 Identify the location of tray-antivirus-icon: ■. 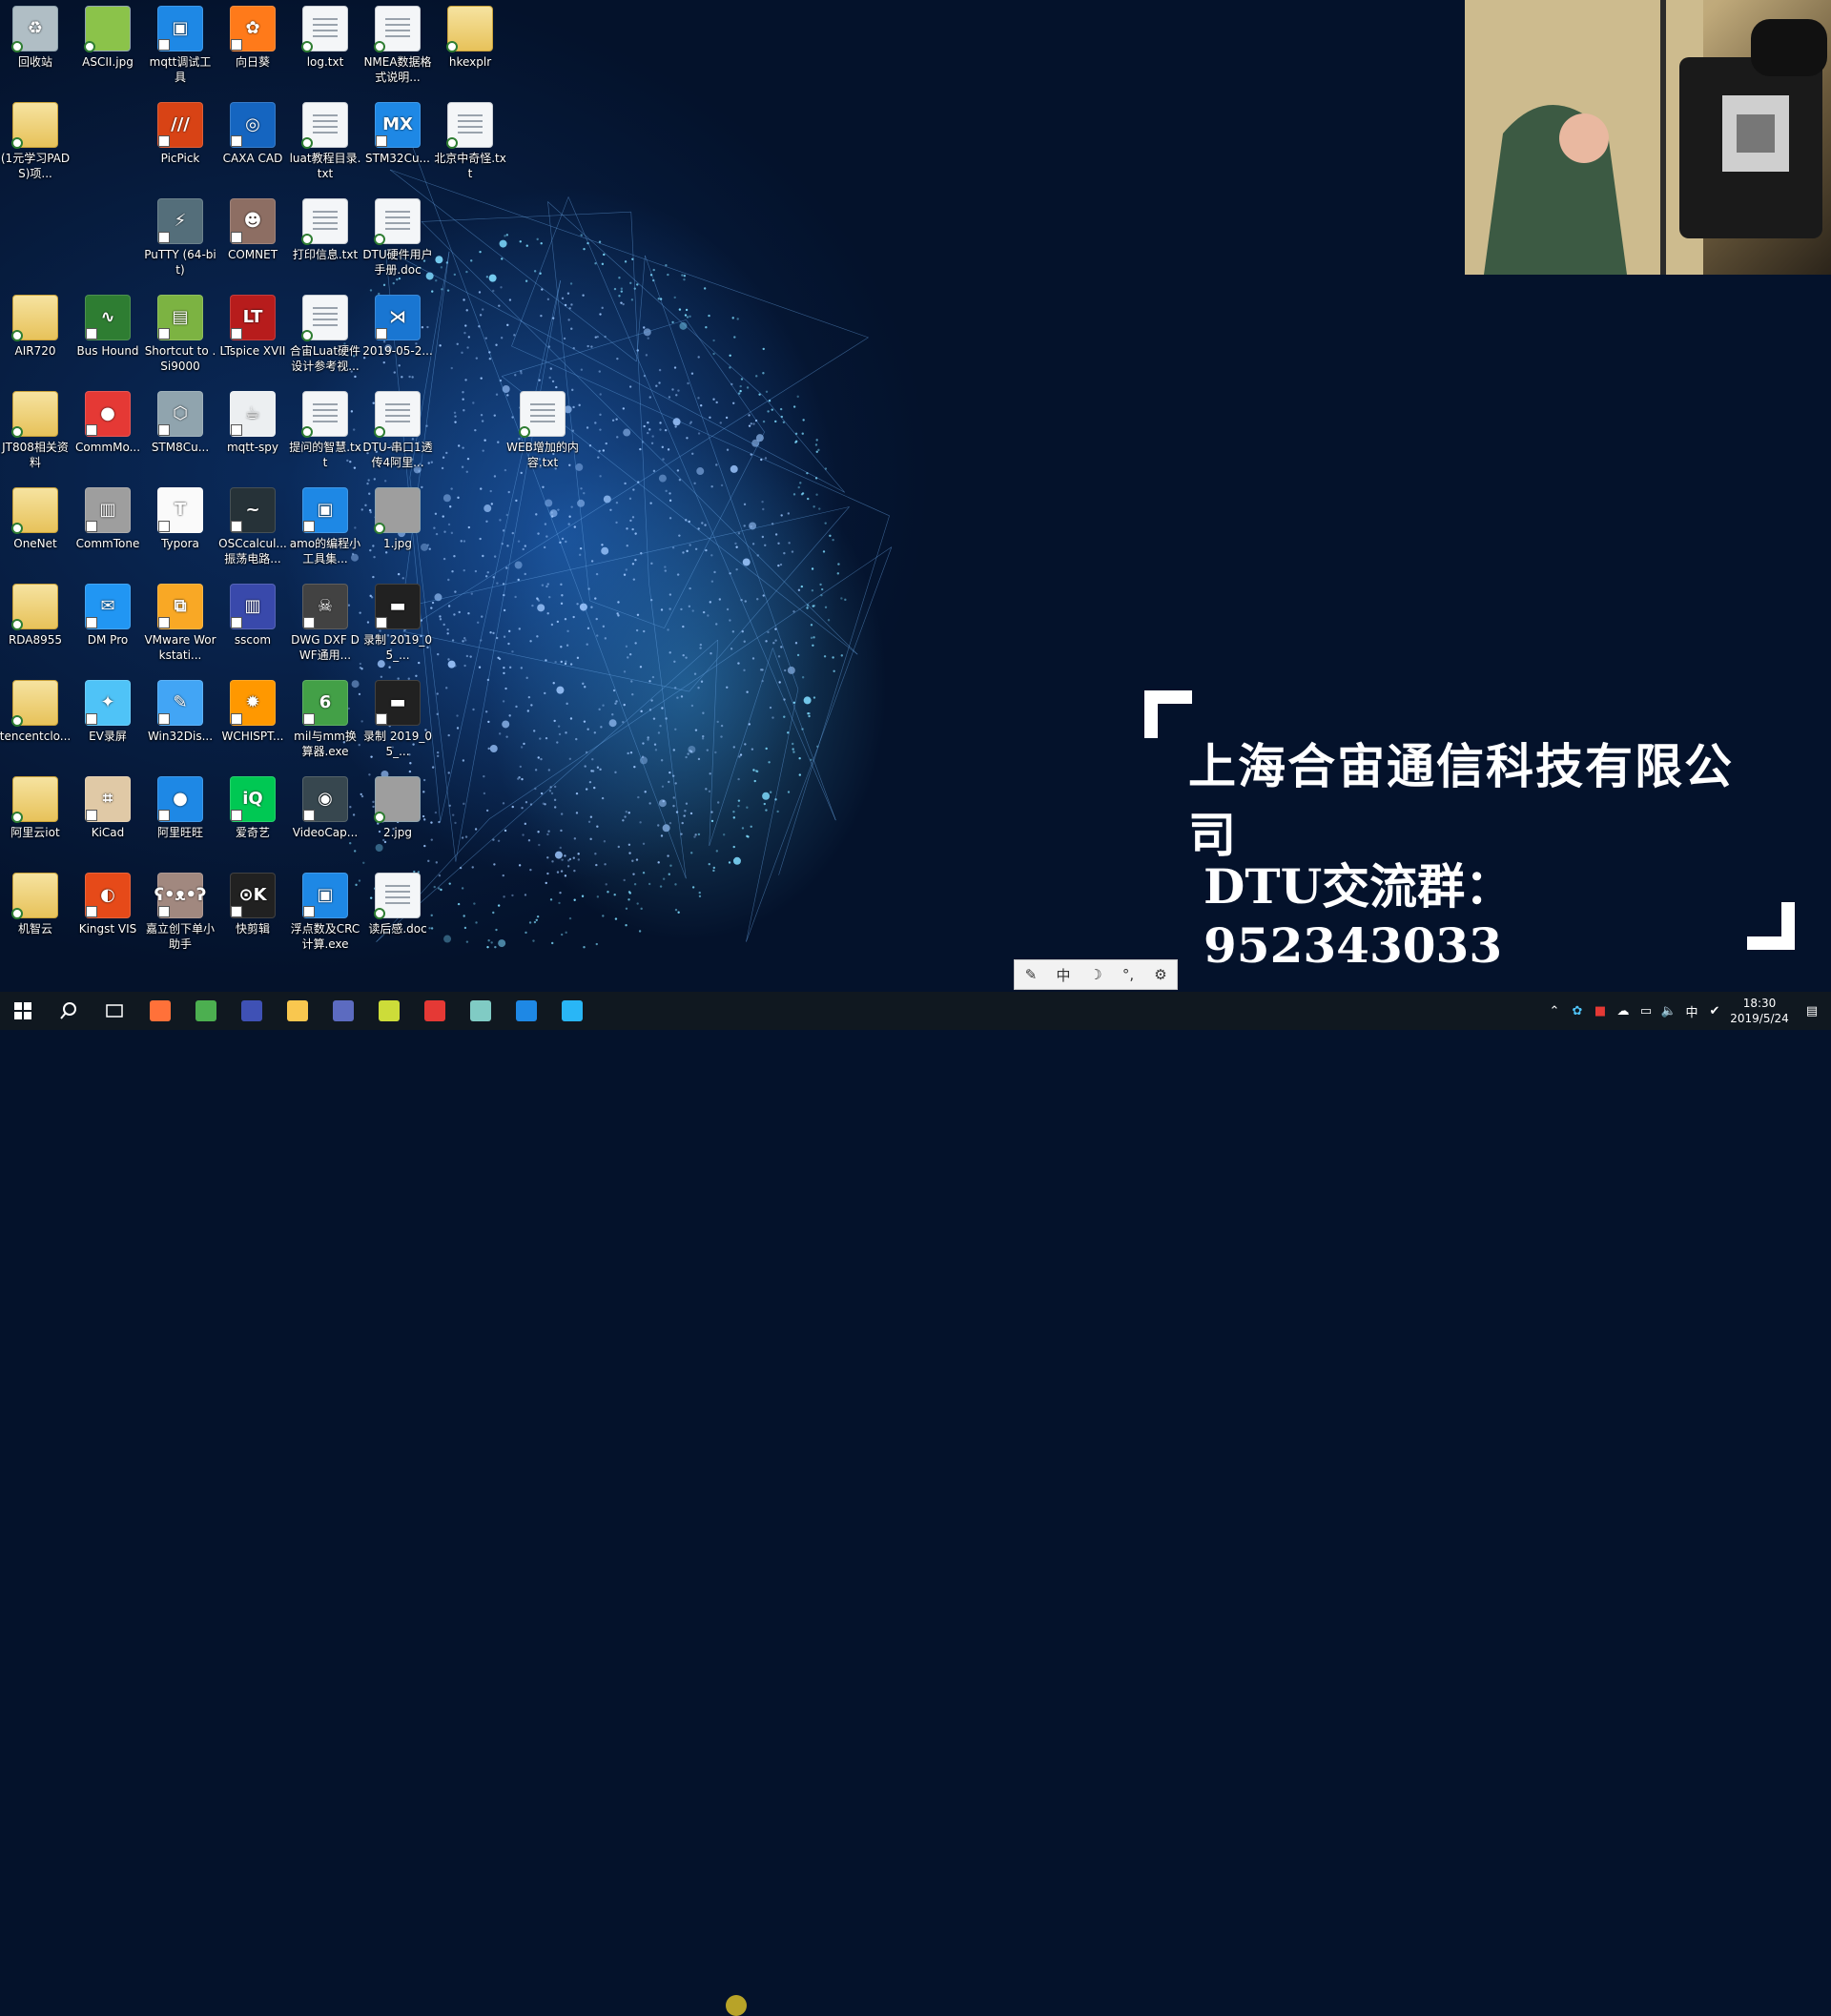
(1600, 1011).